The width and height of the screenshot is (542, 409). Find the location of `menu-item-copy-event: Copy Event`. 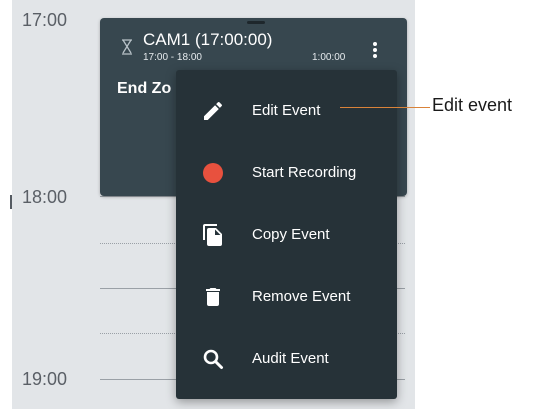

menu-item-copy-event: Copy Event is located at coordinates (286, 234).